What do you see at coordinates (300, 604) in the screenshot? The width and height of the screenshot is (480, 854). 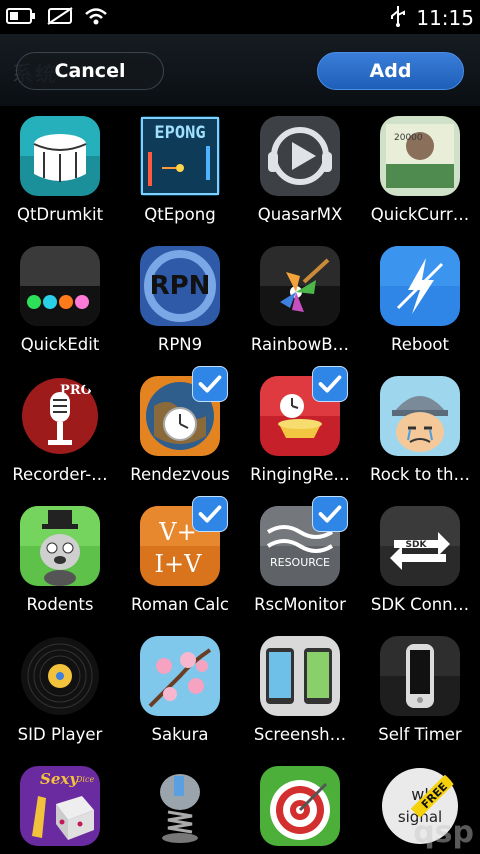 I see `app-label: RscMonitor` at bounding box center [300, 604].